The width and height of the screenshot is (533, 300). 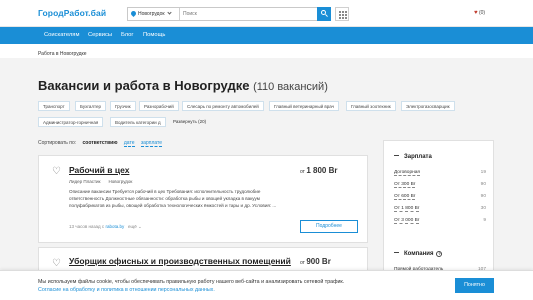 I want to click on more-menu: ещё, so click(x=132, y=226).